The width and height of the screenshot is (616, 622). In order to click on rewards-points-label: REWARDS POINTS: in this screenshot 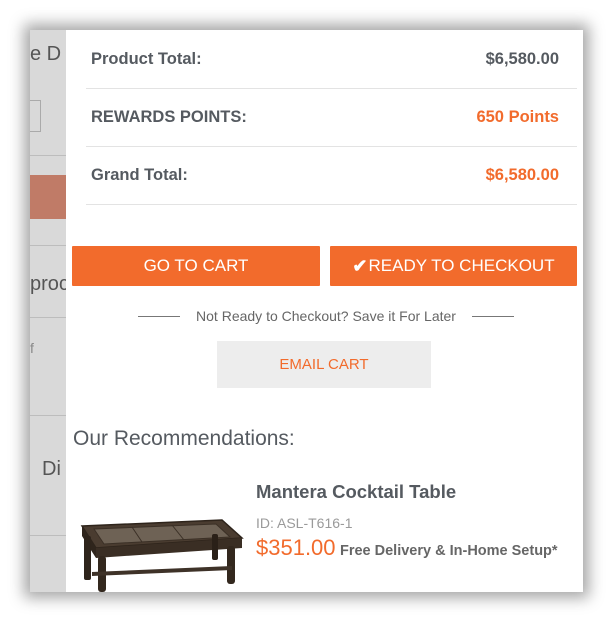, I will do `click(169, 116)`.